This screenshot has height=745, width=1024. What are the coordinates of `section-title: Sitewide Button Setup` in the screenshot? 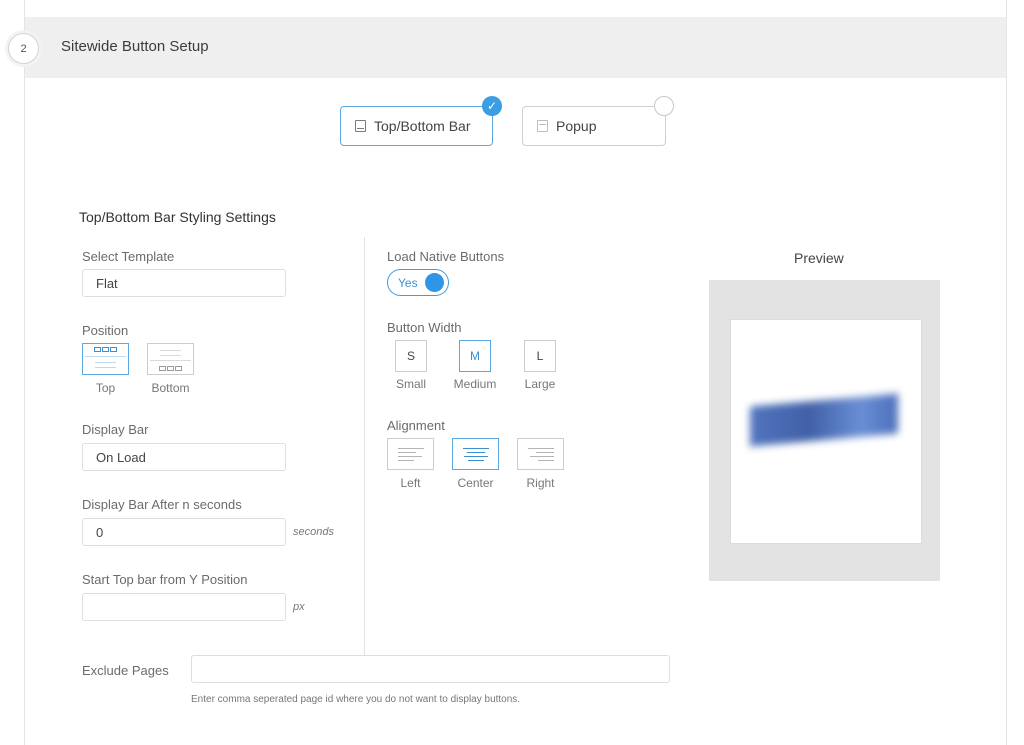 It's located at (135, 46).